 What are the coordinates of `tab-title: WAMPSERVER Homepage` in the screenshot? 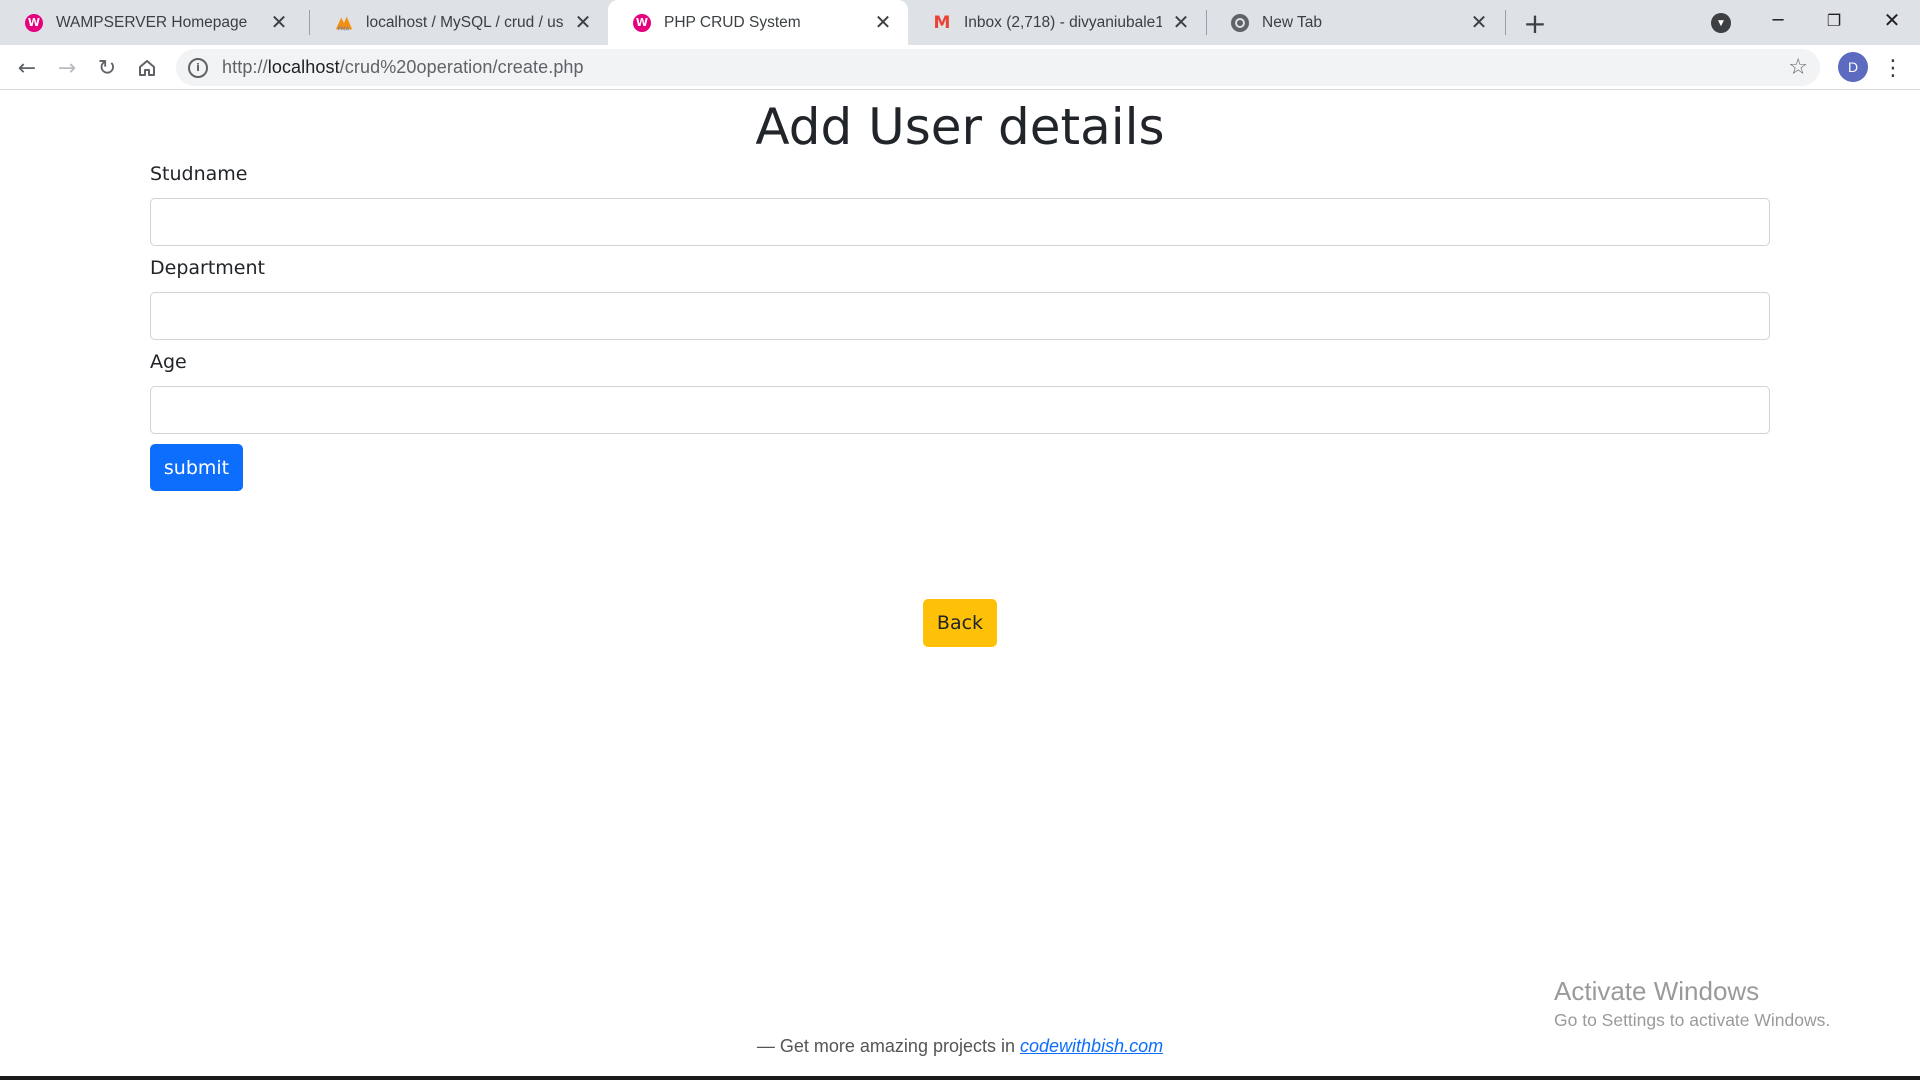 It's located at (152, 22).